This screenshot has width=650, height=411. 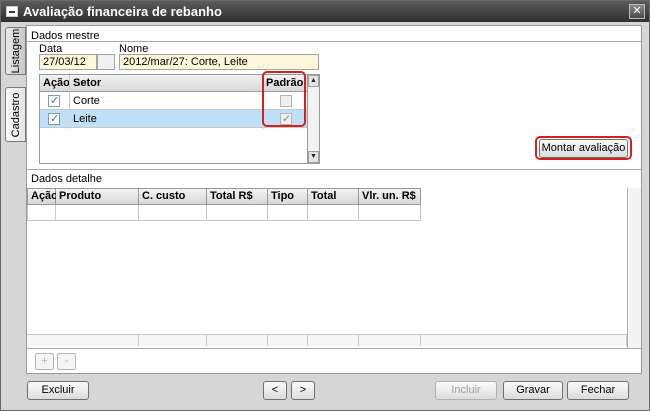 What do you see at coordinates (390, 196) in the screenshot?
I see `col-vlr-un-rs: Vlr. un. R$` at bounding box center [390, 196].